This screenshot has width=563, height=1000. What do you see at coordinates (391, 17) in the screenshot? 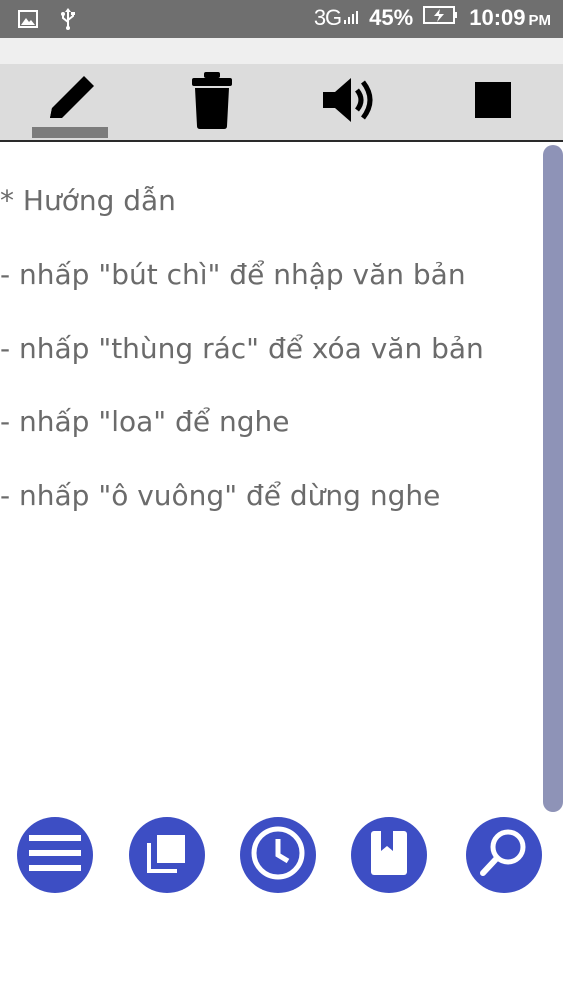
I see `battery-percent: 45%` at bounding box center [391, 17].